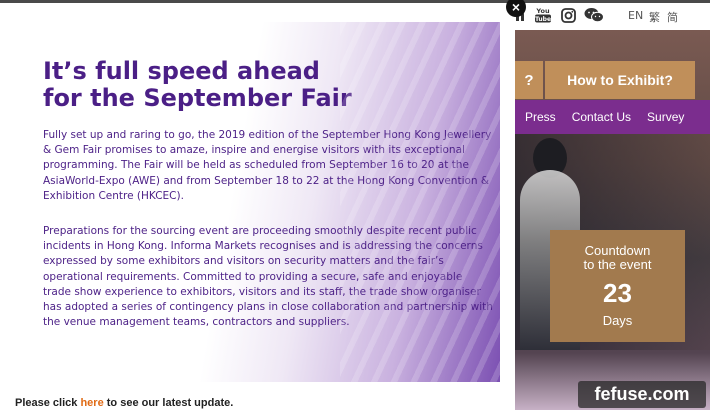  I want to click on countdown-label-line2: to the event, so click(617, 264).